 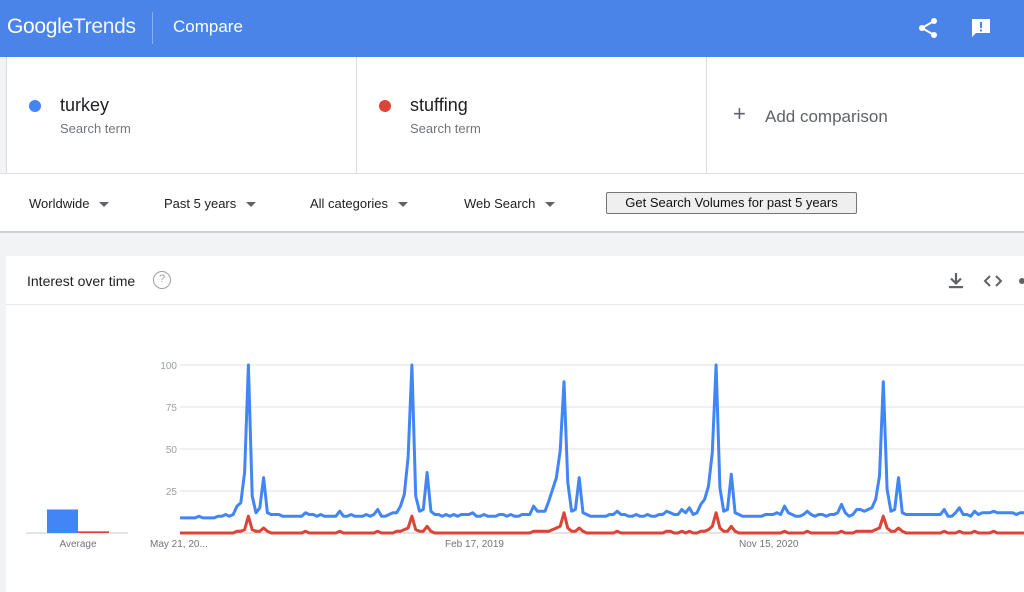 What do you see at coordinates (62, 521) in the screenshot?
I see `average-bar-turkey` at bounding box center [62, 521].